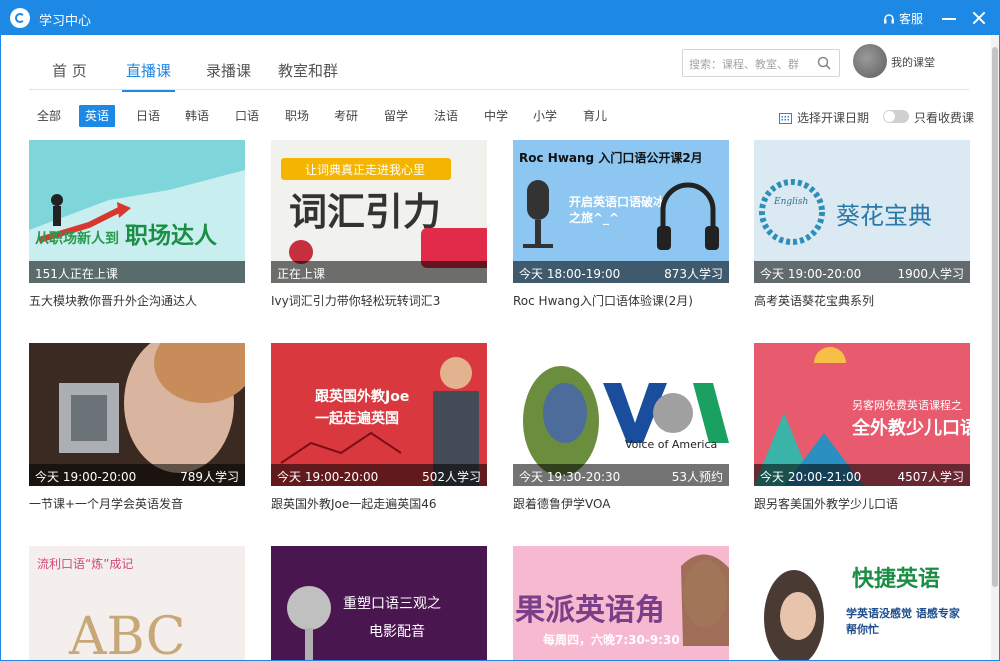 The image size is (1000, 661). Describe the element at coordinates (545, 116) in the screenshot. I see `filter-primary-school: 小学` at that location.